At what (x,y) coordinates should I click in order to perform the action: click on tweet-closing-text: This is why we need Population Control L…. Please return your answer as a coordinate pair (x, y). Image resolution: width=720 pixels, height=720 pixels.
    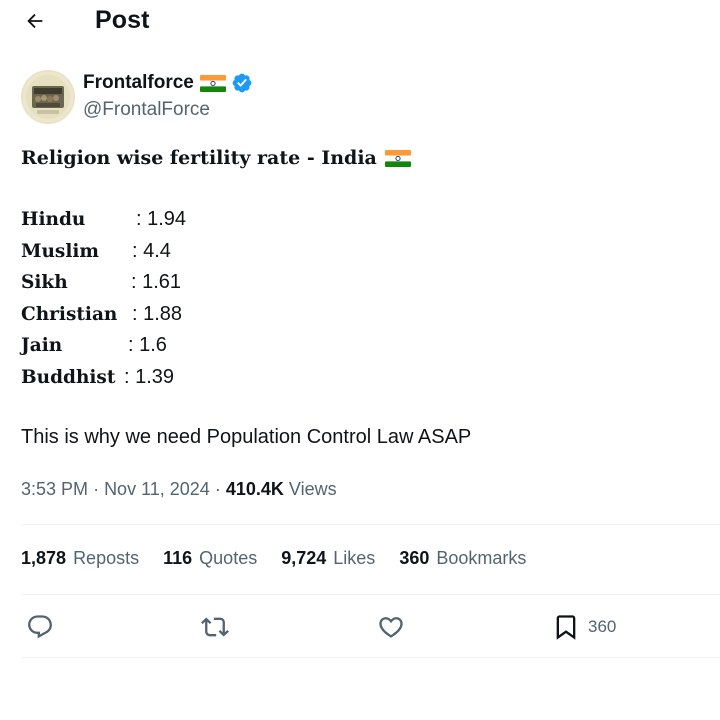
    Looking at the image, I should click on (246, 437).